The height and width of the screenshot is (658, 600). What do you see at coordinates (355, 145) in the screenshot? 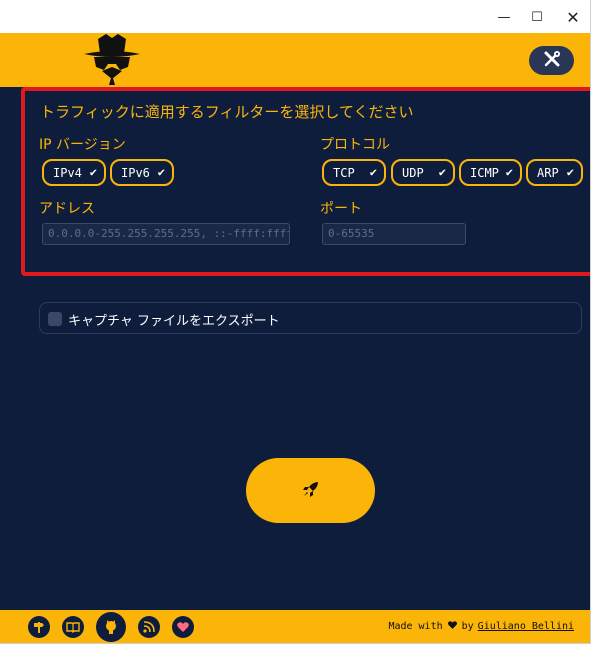
I see `protocol-label: プロトコル` at bounding box center [355, 145].